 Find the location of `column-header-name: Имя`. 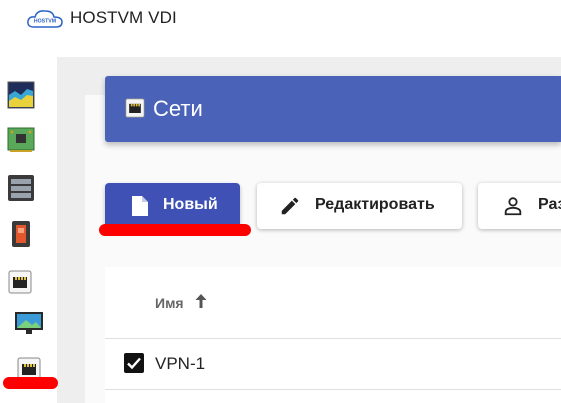

column-header-name: Имя is located at coordinates (169, 303).